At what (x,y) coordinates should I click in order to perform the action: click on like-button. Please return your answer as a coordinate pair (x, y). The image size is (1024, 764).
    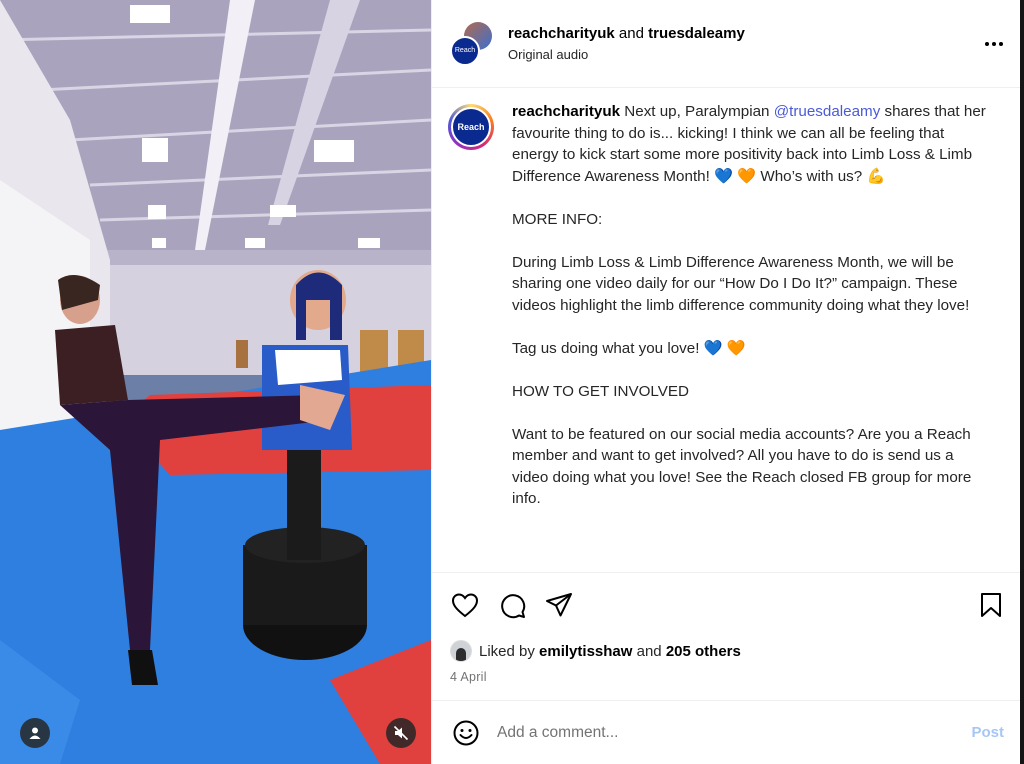
    Looking at the image, I should click on (465, 605).